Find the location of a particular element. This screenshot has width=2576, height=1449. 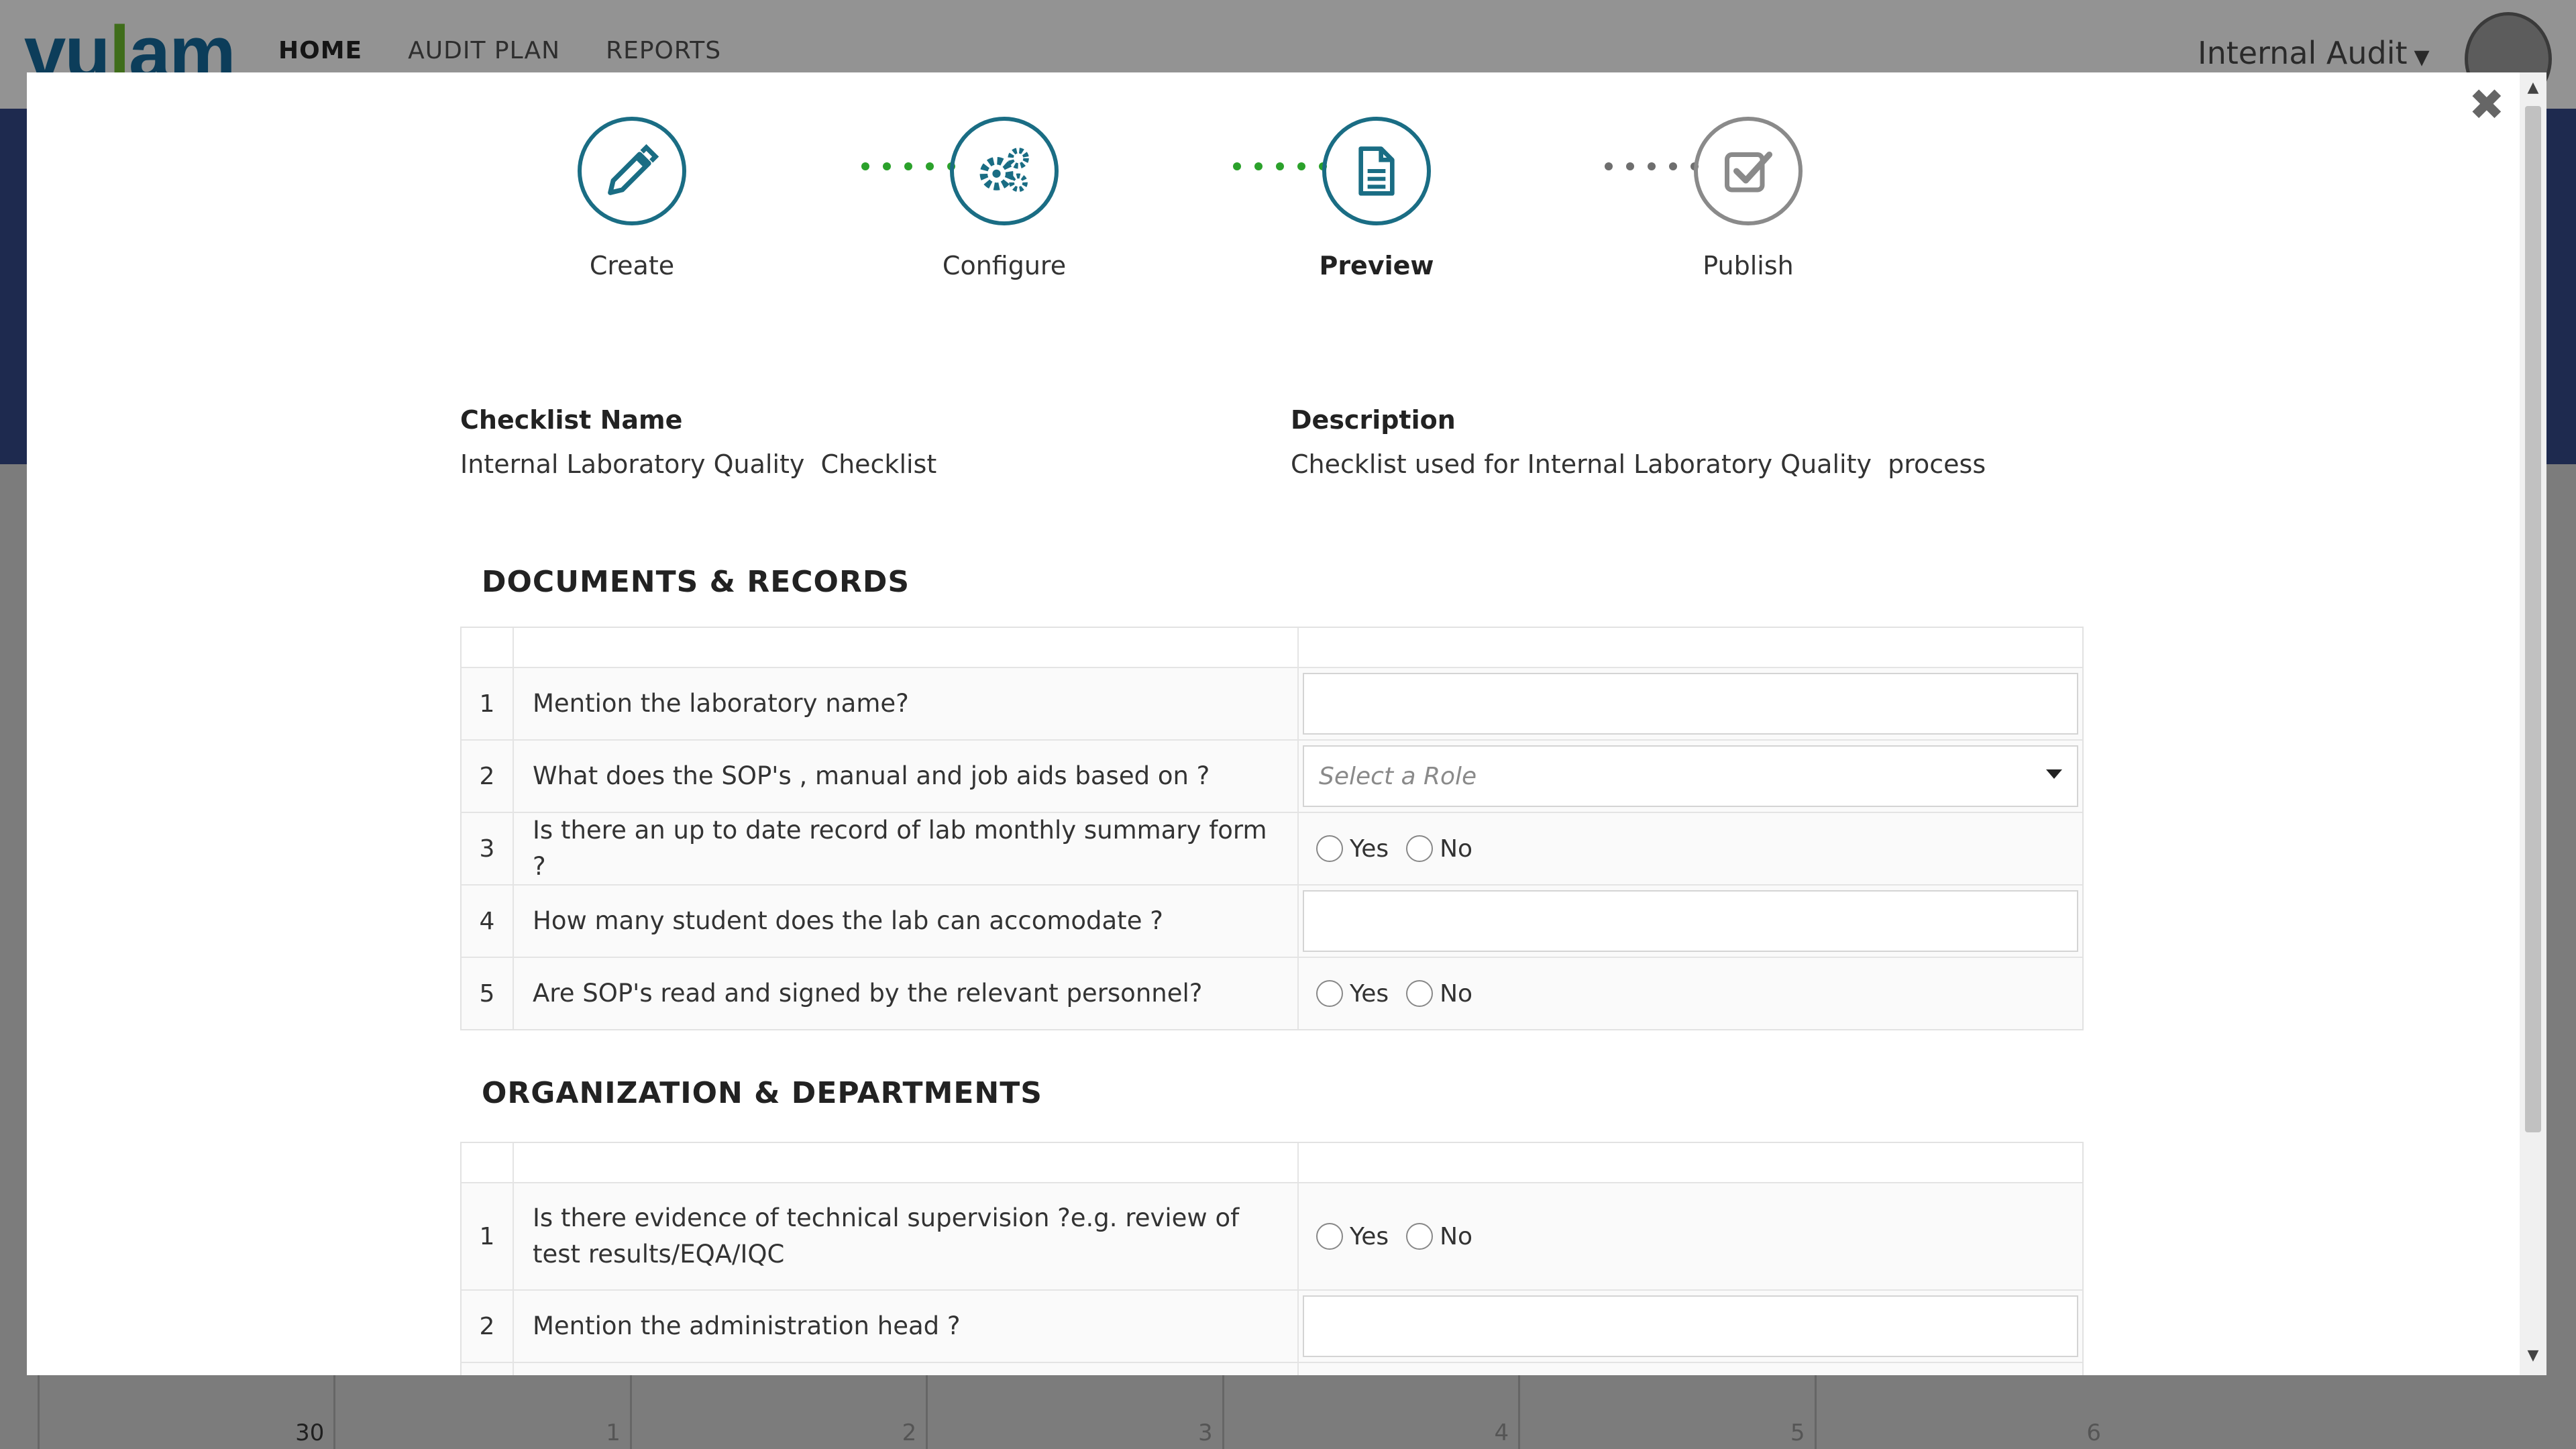

section-title: ORGANIZATION & DEPARTMENTS is located at coordinates (762, 1093).